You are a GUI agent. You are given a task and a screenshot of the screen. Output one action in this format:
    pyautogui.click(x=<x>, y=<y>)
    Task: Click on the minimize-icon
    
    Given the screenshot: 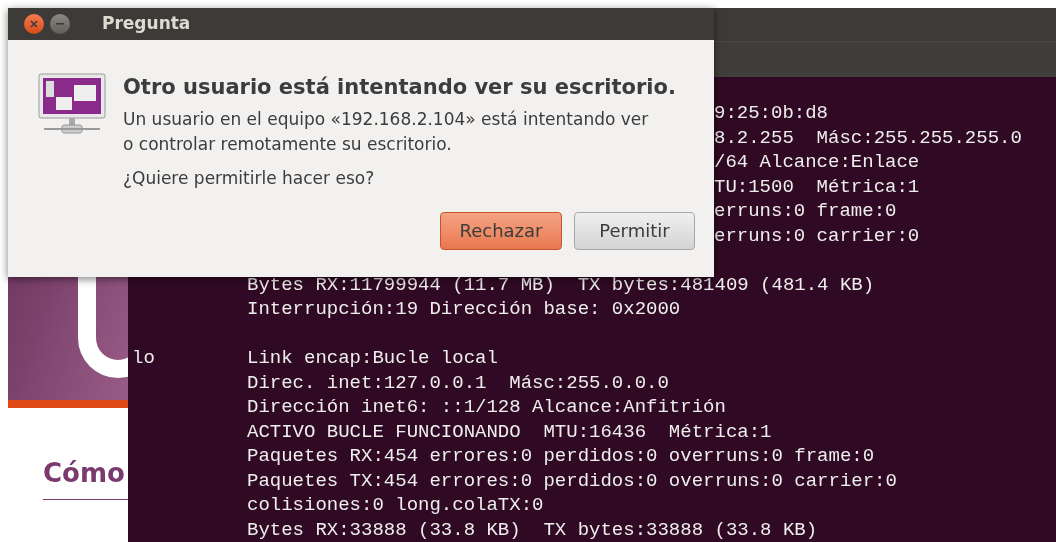 What is the action you would take?
    pyautogui.click(x=60, y=24)
    